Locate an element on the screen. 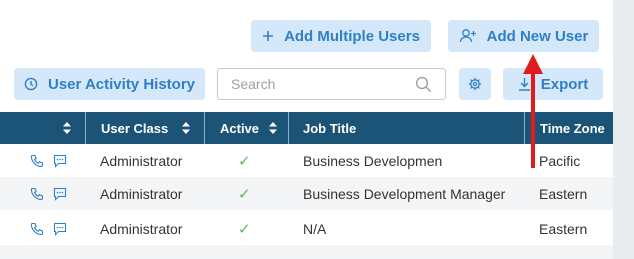 This screenshot has width=634, height=259. plus-icon is located at coordinates (268, 36).